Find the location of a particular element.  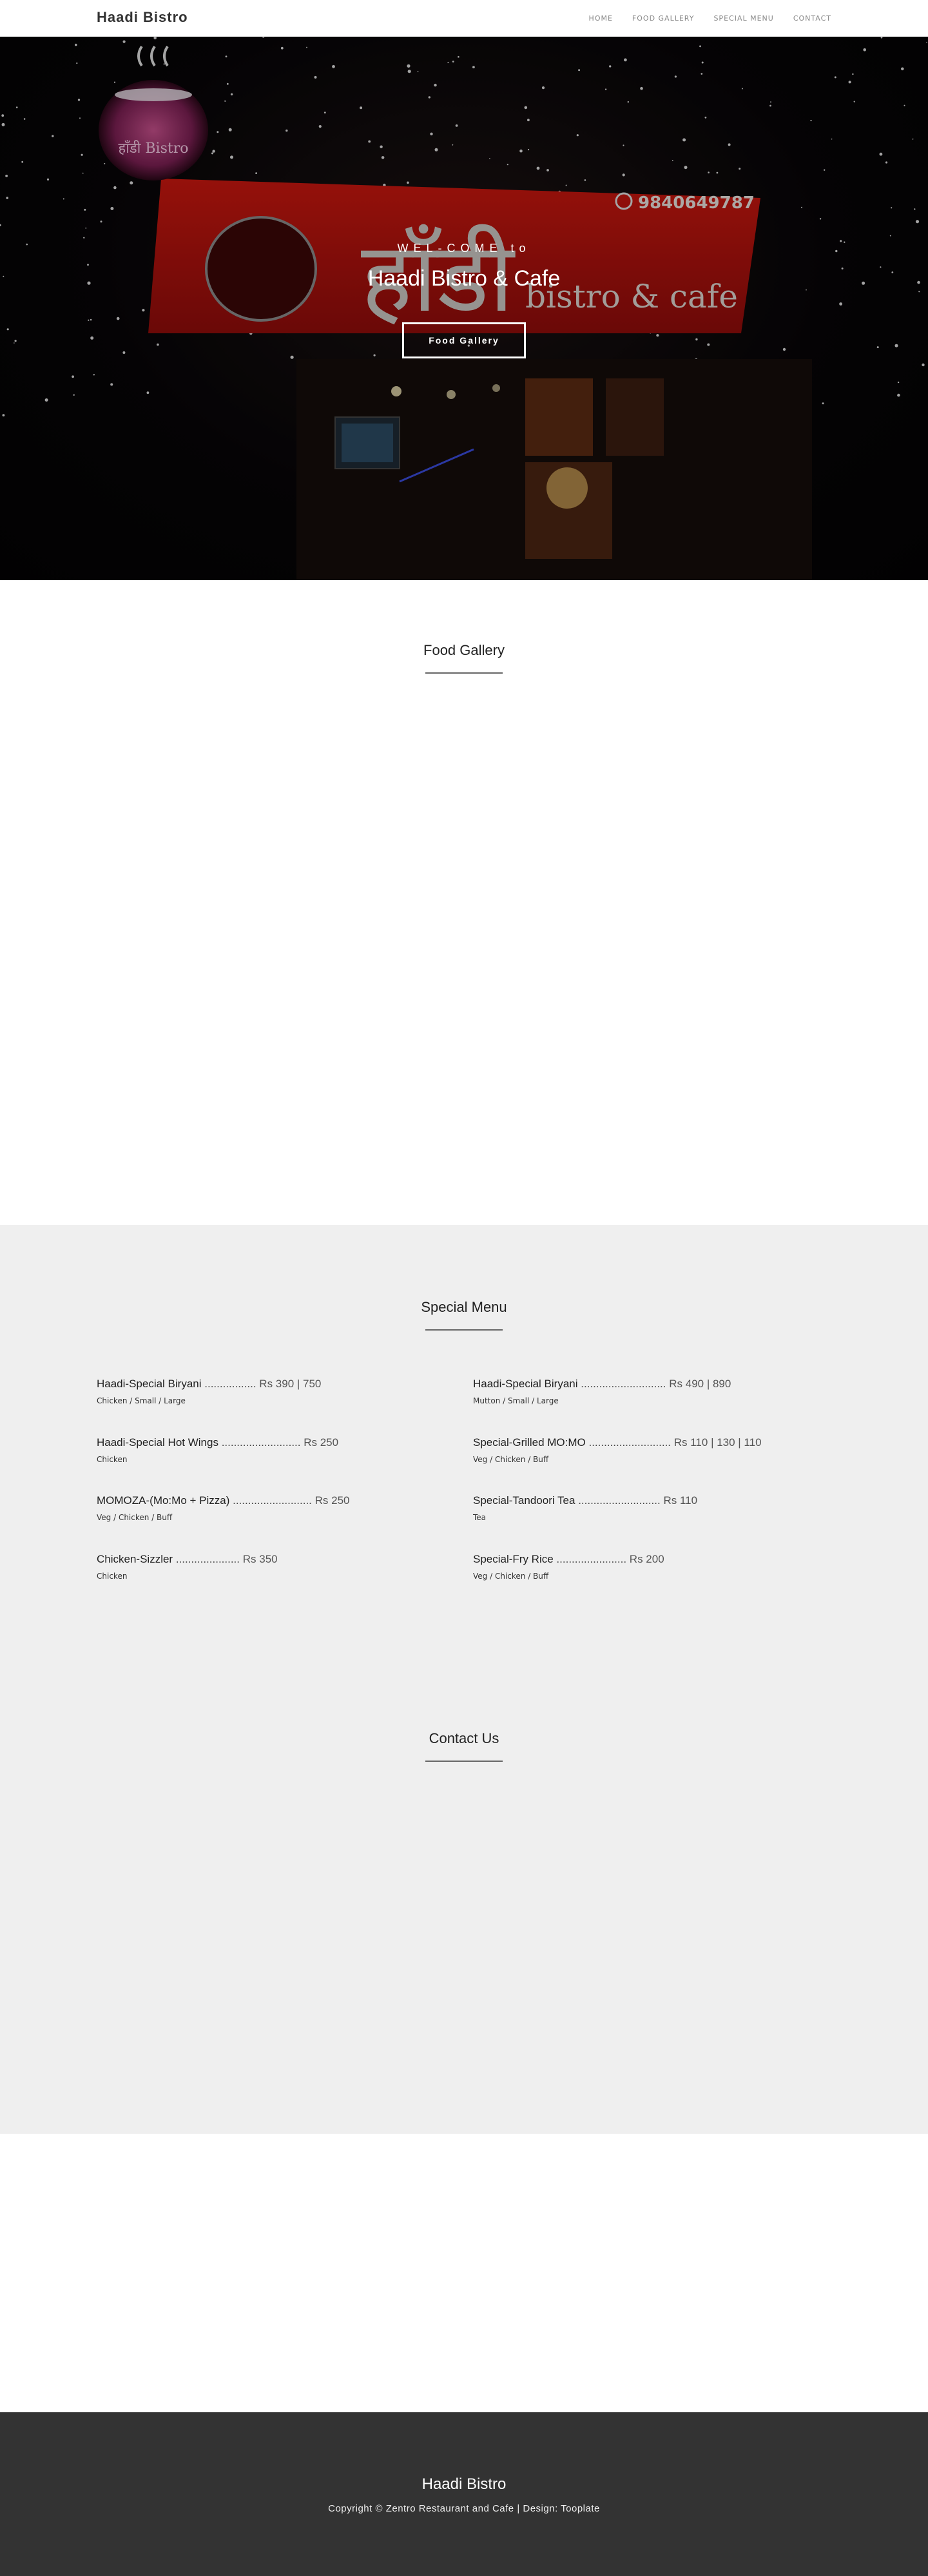

food-gallery-title: Food Gallery is located at coordinates (464, 650).